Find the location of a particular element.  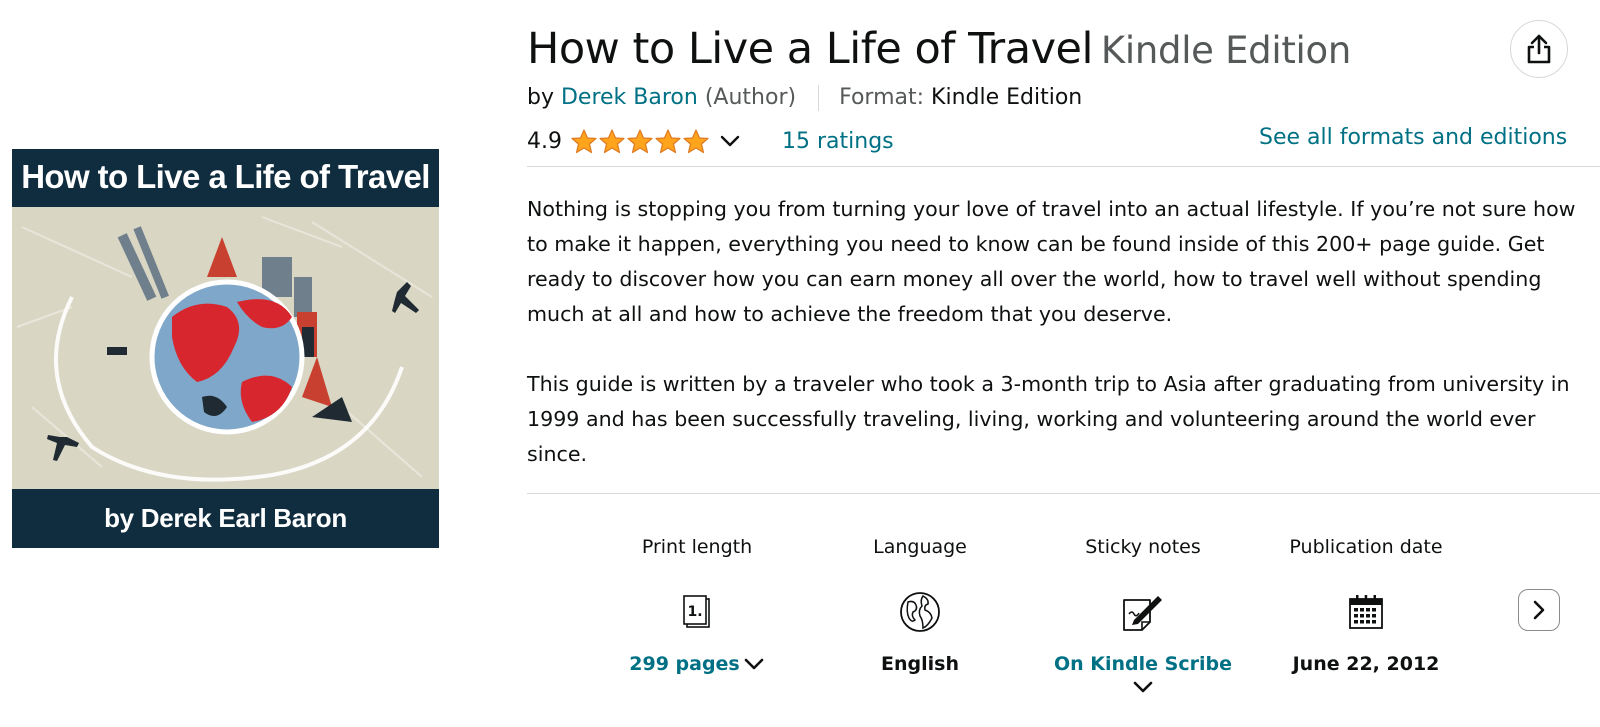

by-prefix: by is located at coordinates (540, 97).